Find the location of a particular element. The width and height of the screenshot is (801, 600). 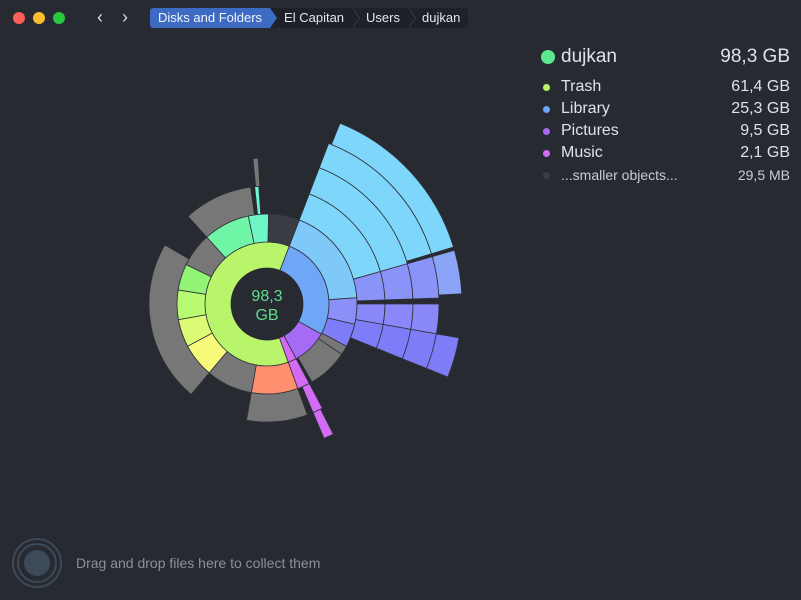

legend-item-size: 61,4 GB is located at coordinates (760, 86).